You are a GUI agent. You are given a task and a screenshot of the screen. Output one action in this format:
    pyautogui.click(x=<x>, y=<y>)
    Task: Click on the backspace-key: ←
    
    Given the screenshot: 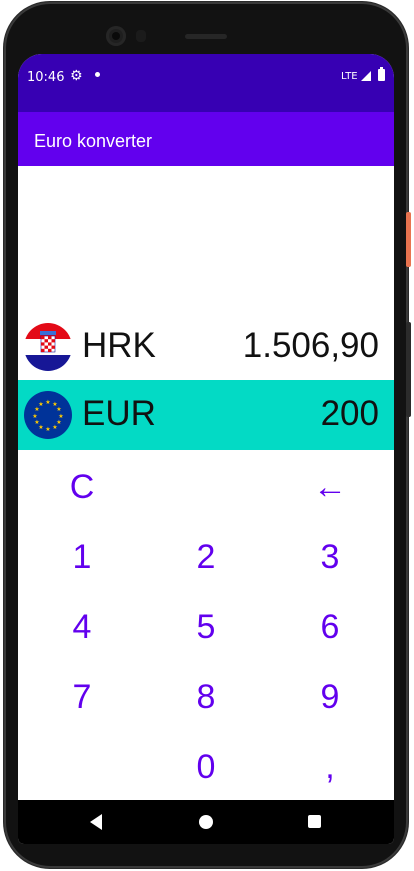 What is the action you would take?
    pyautogui.click(x=330, y=487)
    